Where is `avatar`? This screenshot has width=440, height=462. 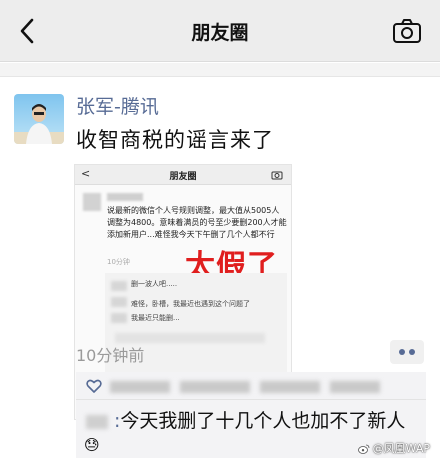
avatar is located at coordinates (39, 119).